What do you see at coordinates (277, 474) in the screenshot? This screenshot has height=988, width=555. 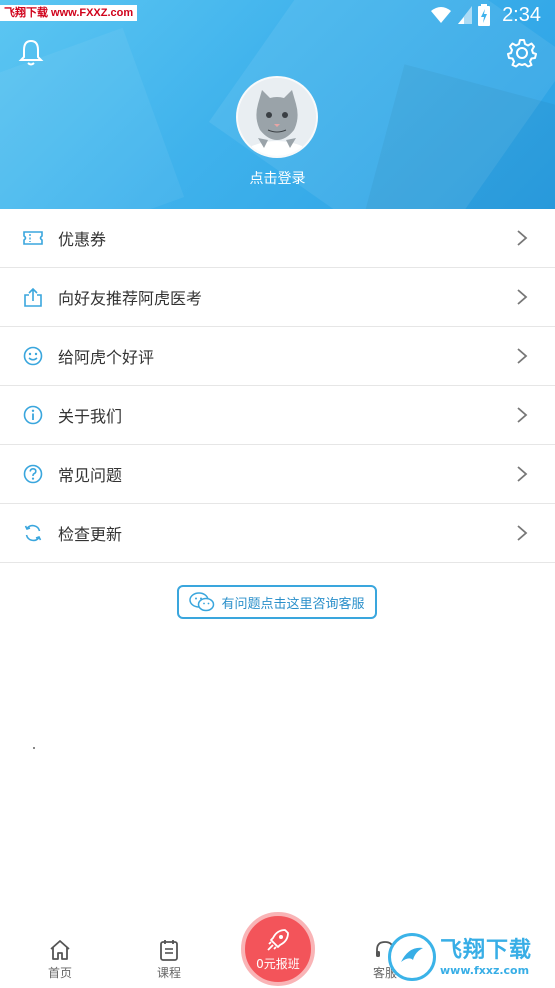 I see `menu-item-faq: 常见问题` at bounding box center [277, 474].